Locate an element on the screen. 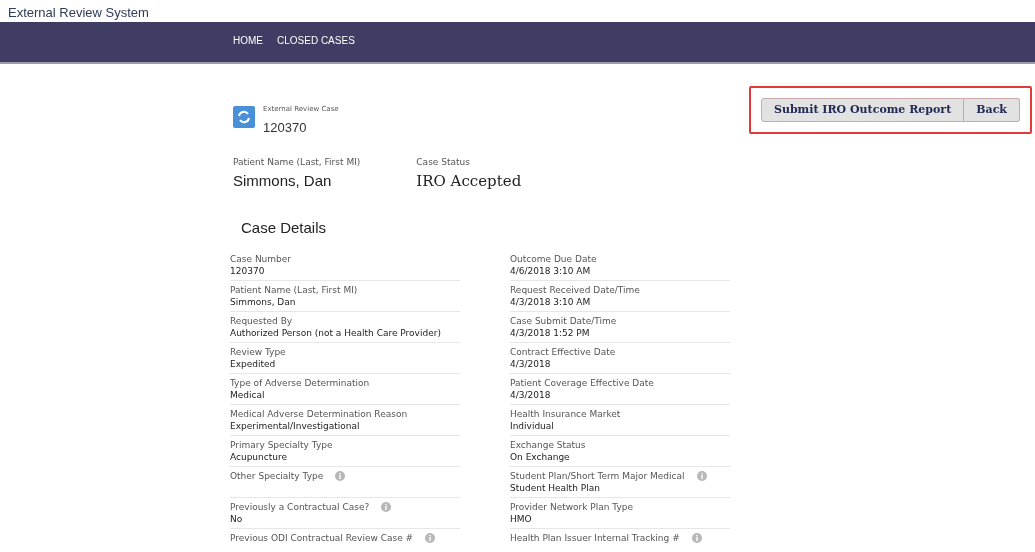  field-value: 4/3/2018 1:52 PM is located at coordinates (550, 332).